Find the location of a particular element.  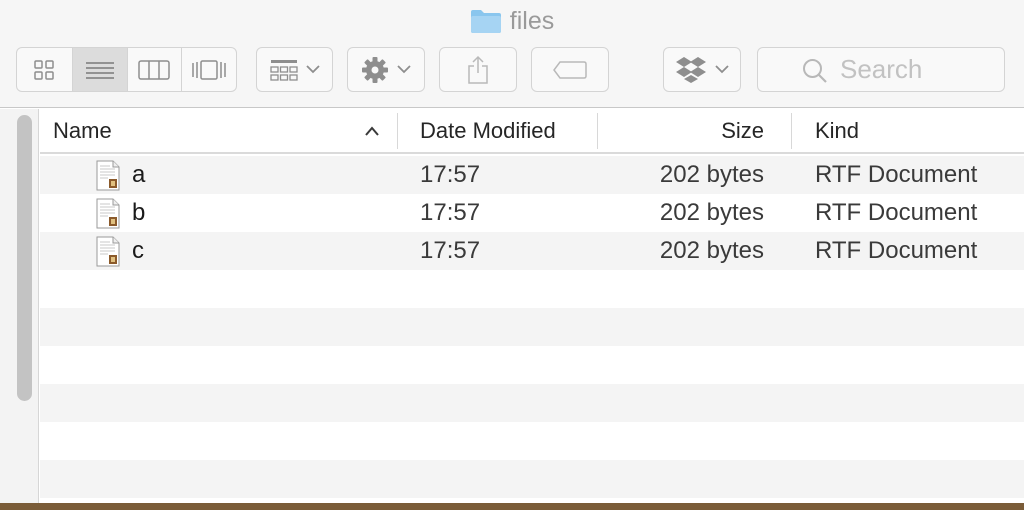

search-input: Search is located at coordinates (881, 69).